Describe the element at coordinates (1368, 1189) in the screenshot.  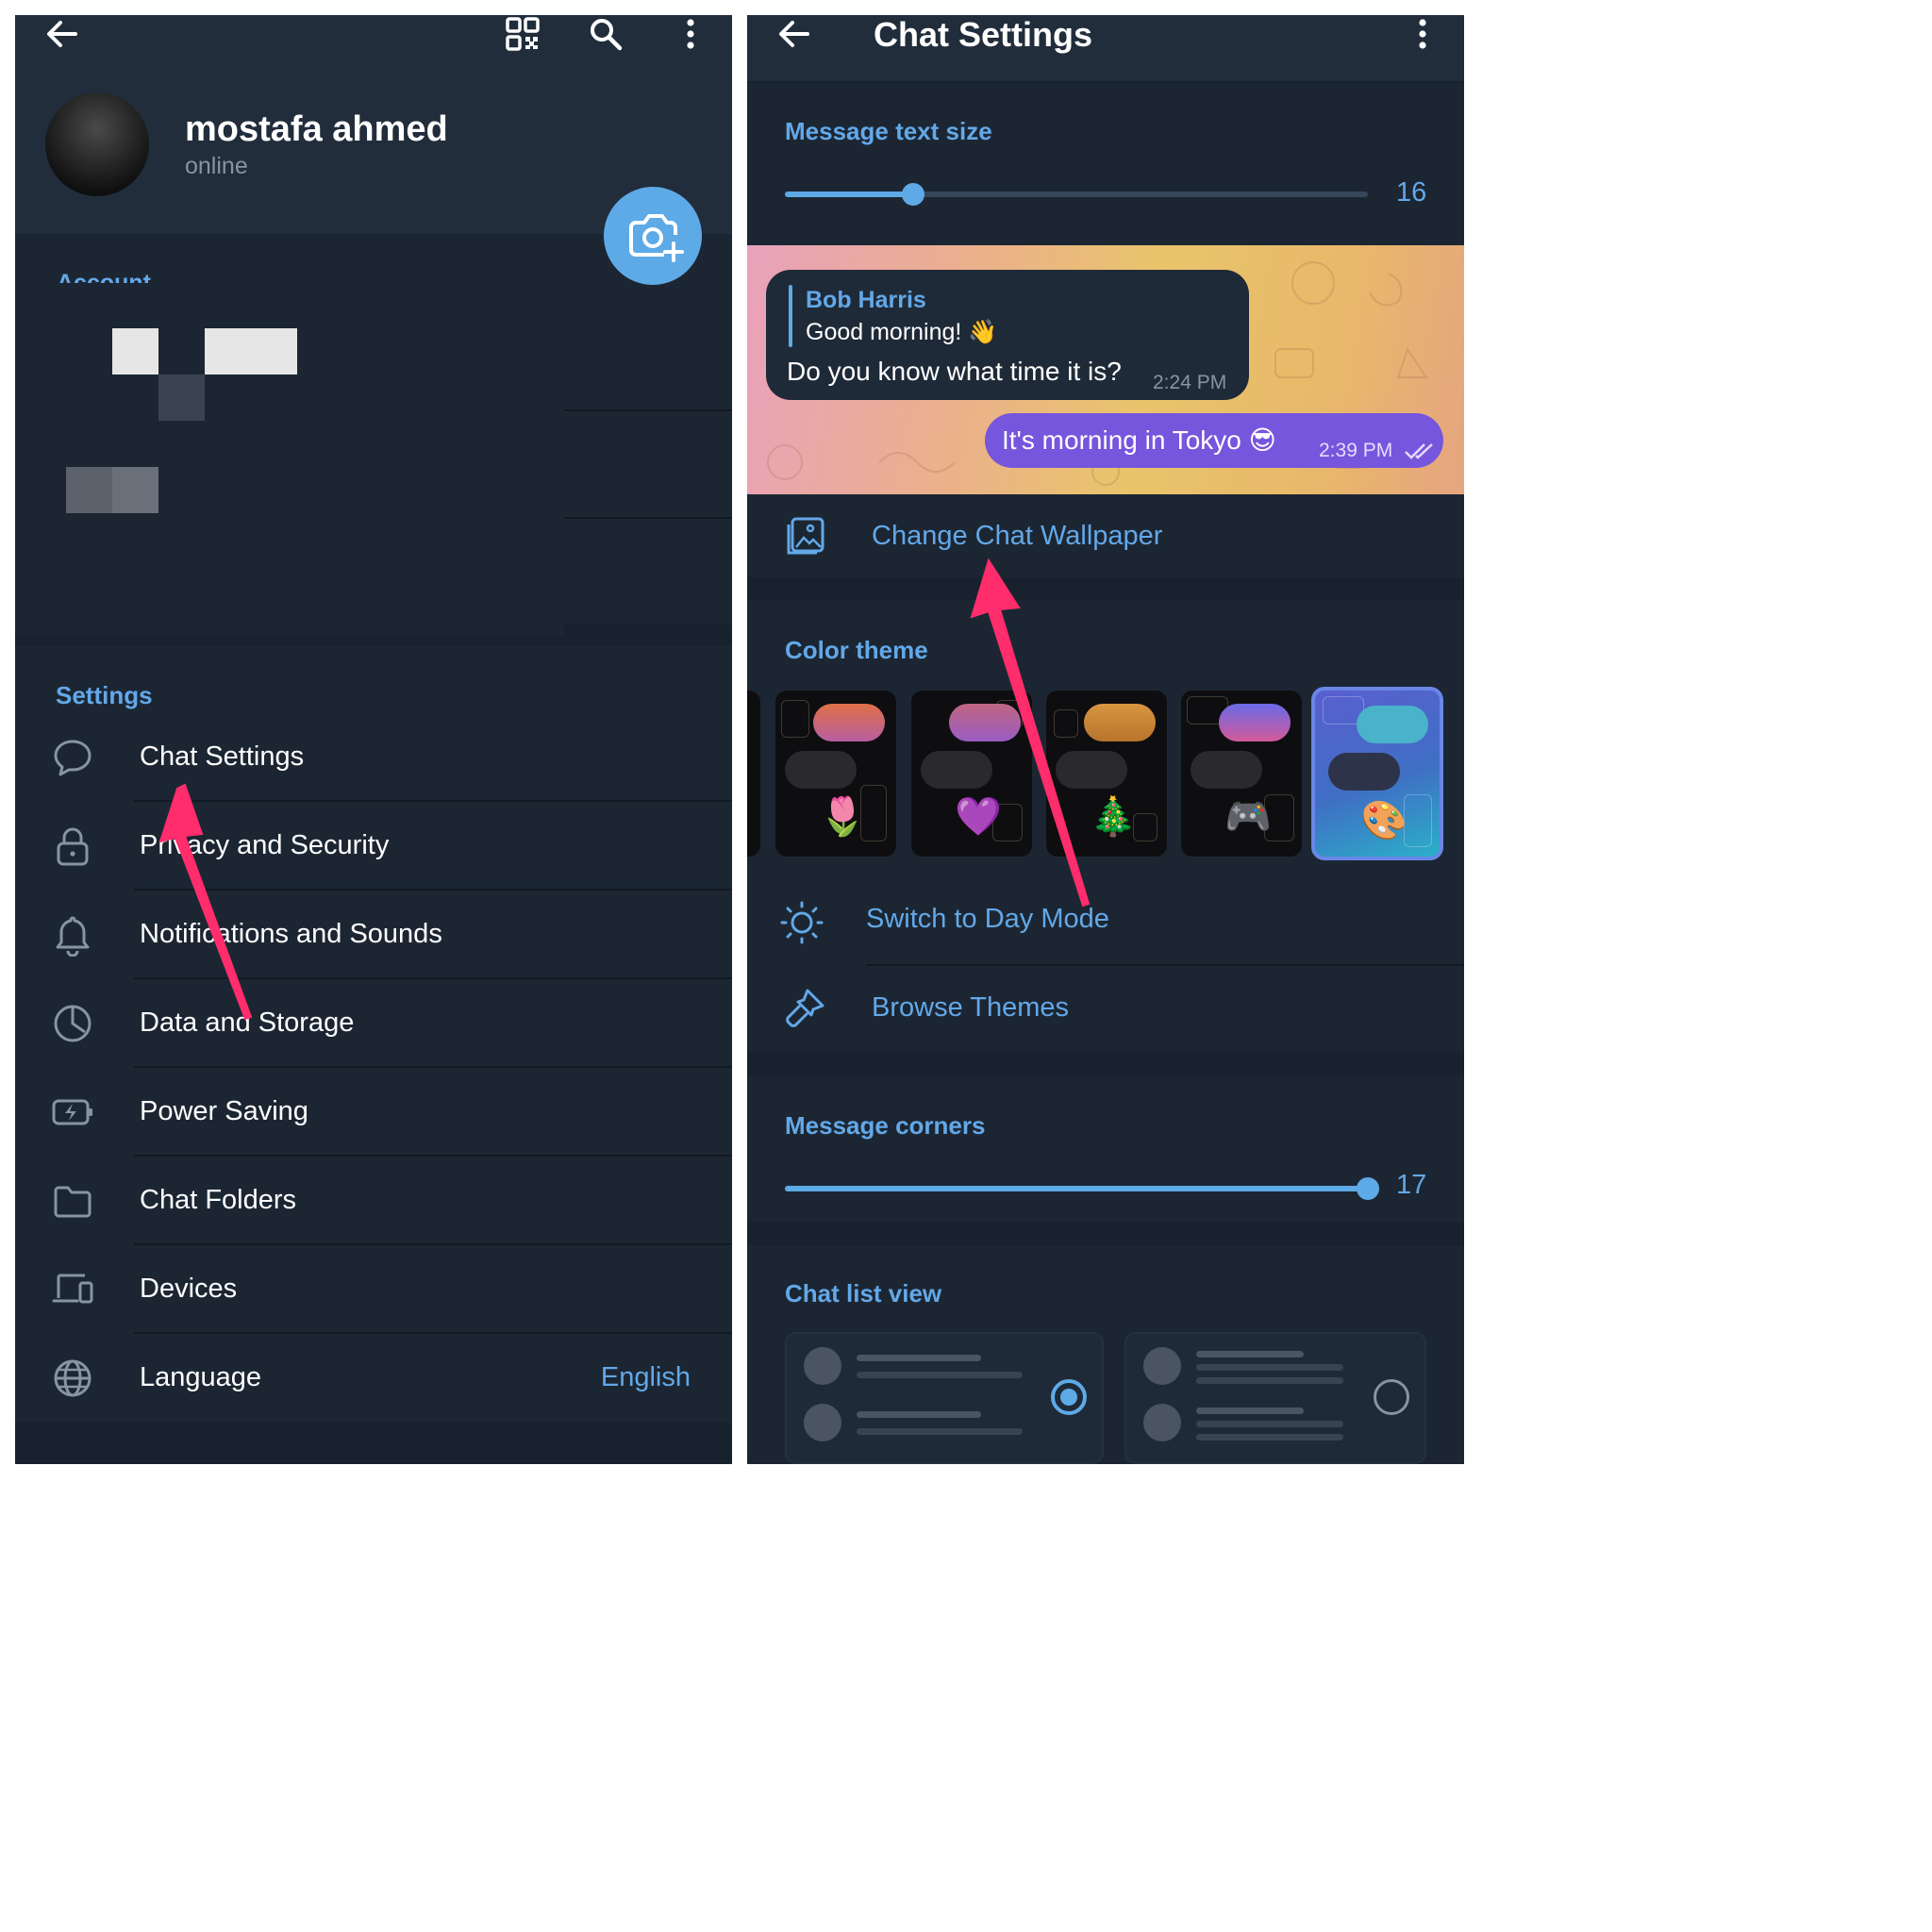
I see `message-corners-slider-thumb` at that location.